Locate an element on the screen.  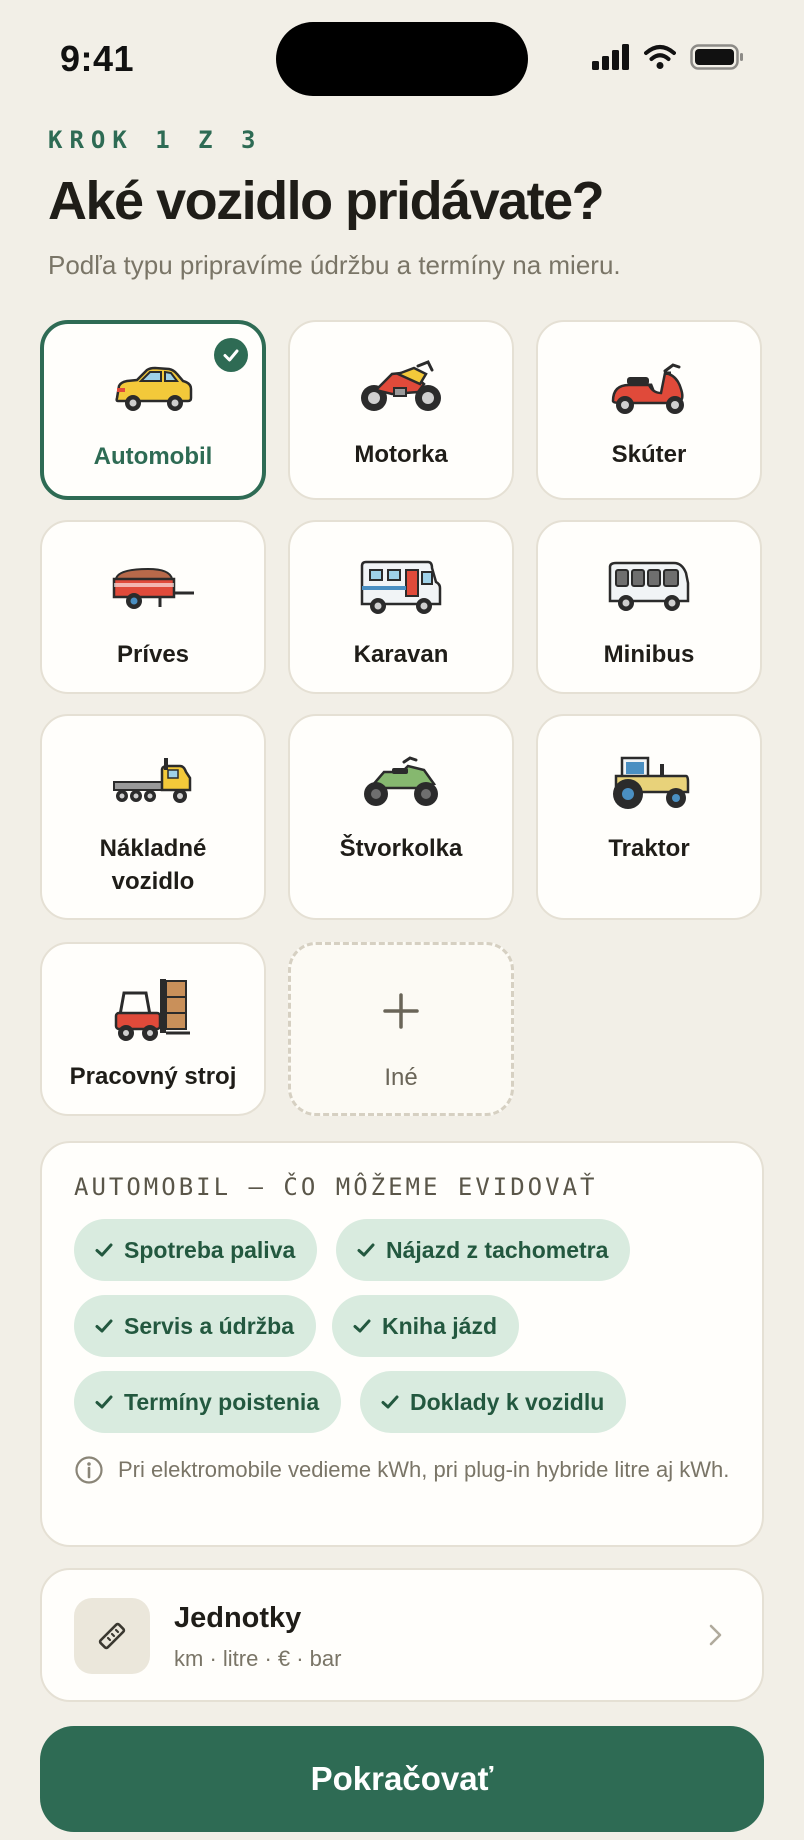
vehicle-tile-label: Príves is located at coordinates (153, 654).